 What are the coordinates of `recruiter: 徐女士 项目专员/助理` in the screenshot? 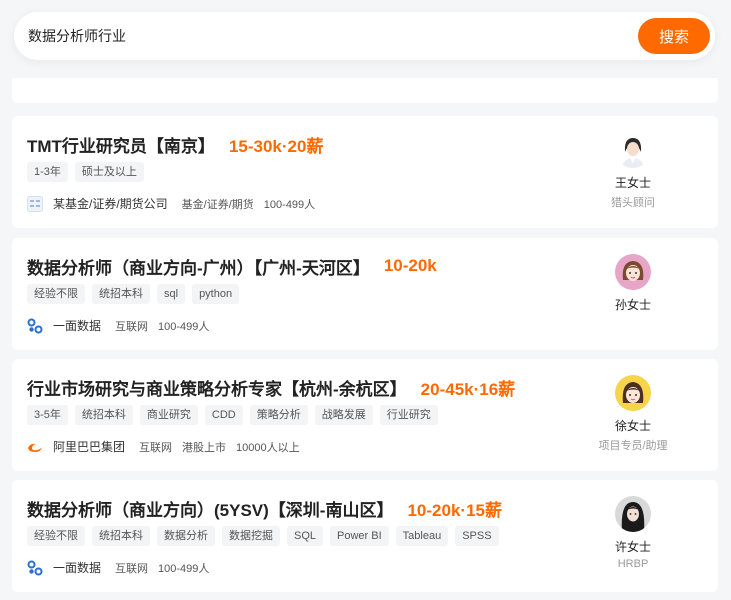 It's located at (633, 414).